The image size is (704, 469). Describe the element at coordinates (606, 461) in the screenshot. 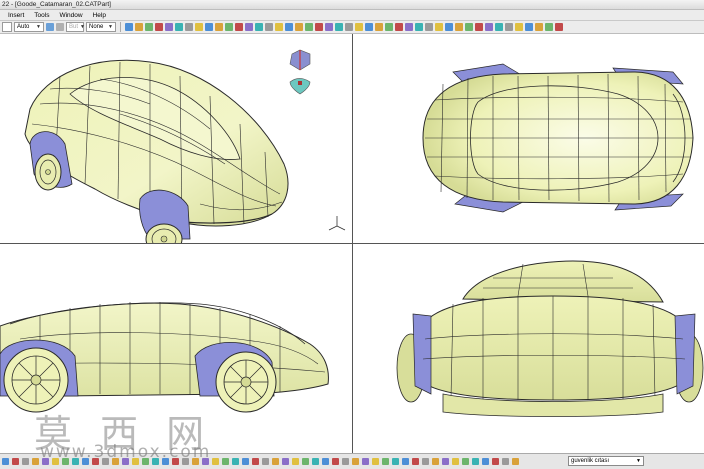

I see `selection-set-dropdown: guvenlik cıtası ▼` at that location.